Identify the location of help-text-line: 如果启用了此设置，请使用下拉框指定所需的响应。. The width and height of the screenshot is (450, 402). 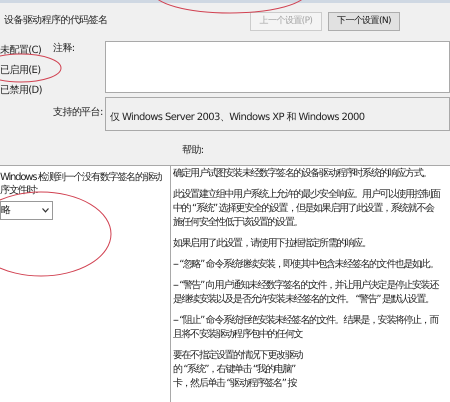
(272, 244).